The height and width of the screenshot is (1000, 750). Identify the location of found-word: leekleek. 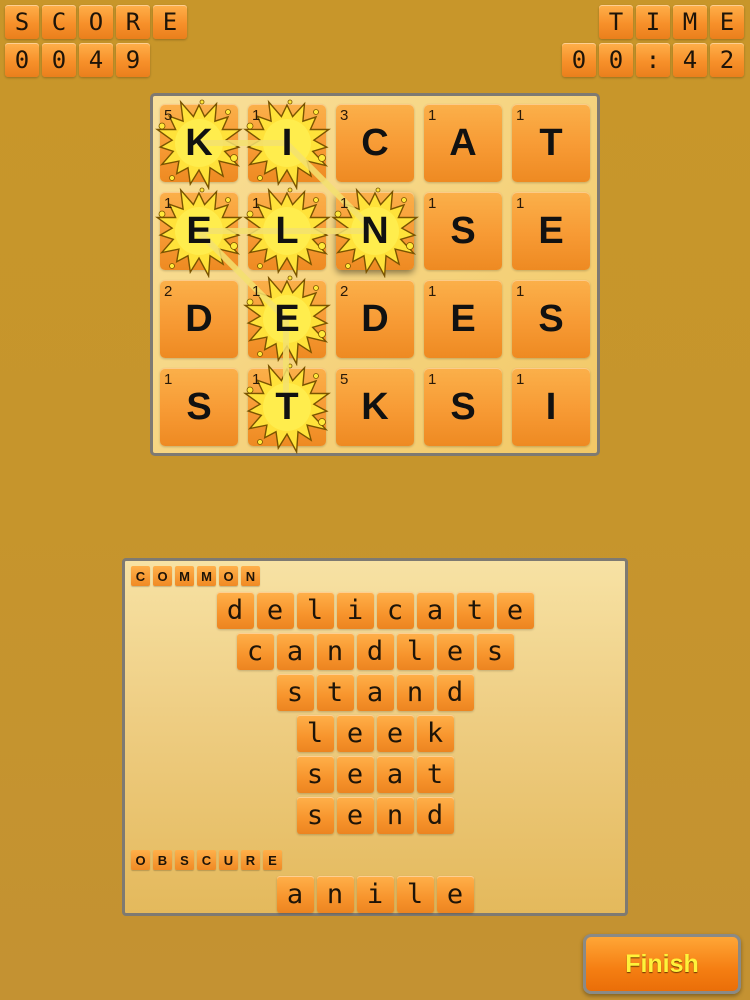
(375, 733).